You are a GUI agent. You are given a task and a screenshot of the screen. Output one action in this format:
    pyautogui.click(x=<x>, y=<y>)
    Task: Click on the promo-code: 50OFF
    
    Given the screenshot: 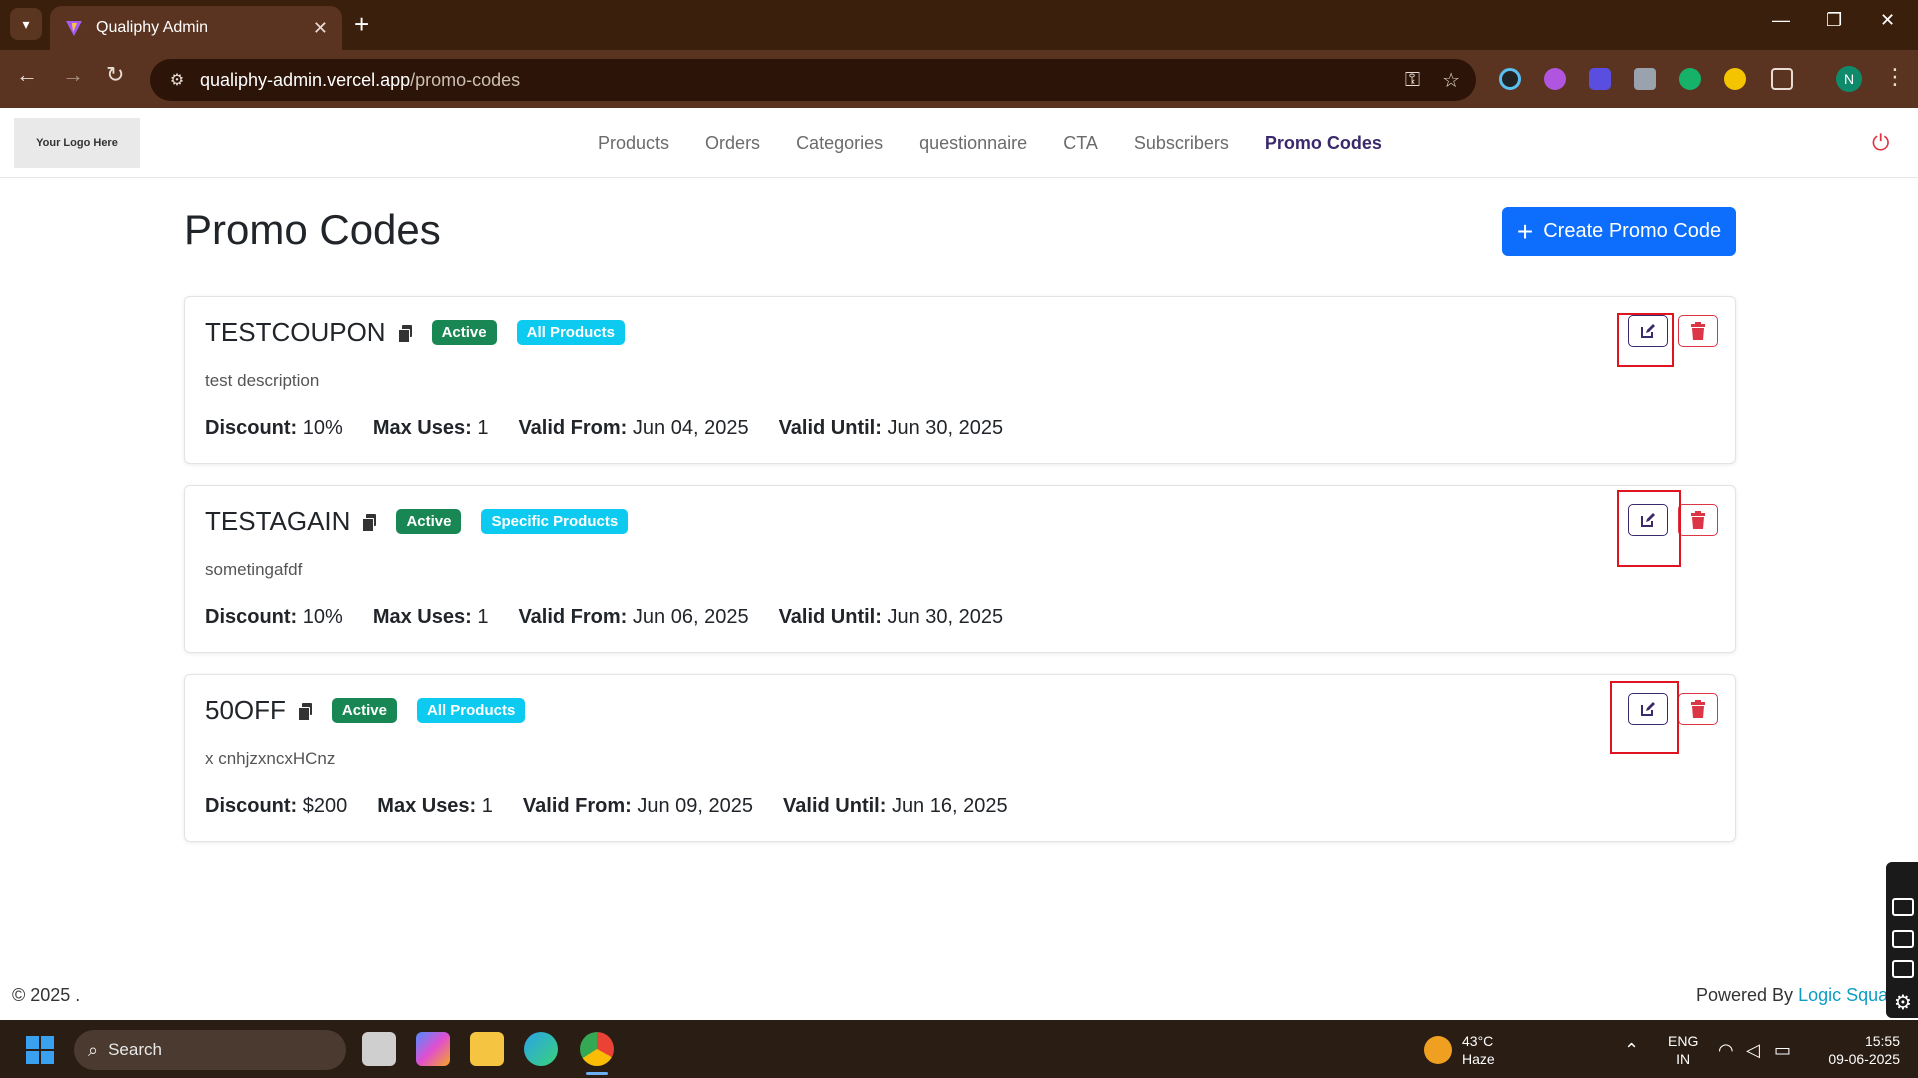 What is the action you would take?
    pyautogui.click(x=245, y=710)
    